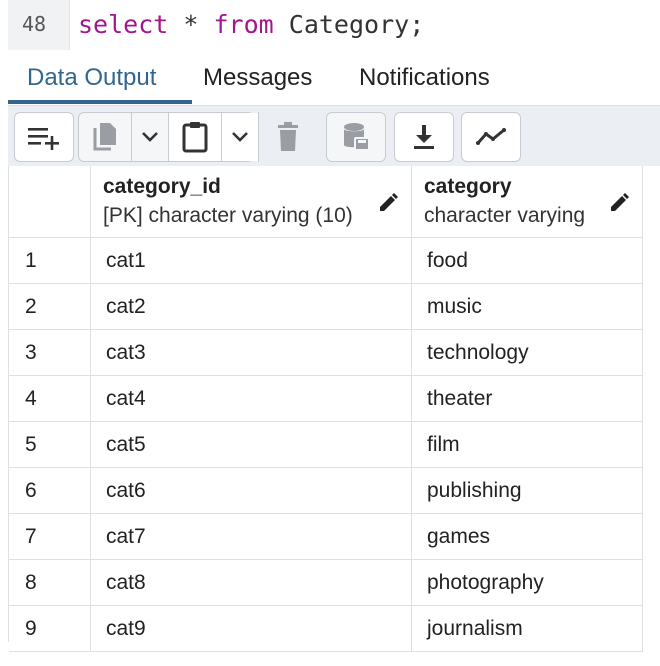 The height and width of the screenshot is (666, 660). I want to click on delete-row-button, so click(288, 137).